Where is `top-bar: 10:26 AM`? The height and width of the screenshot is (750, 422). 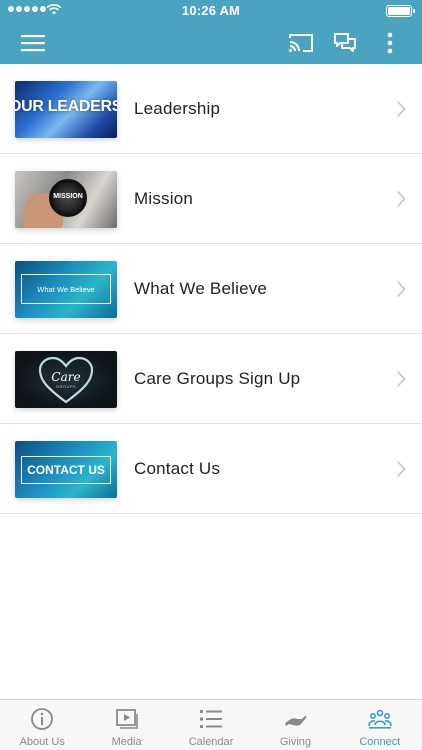
top-bar: 10:26 AM is located at coordinates (211, 32).